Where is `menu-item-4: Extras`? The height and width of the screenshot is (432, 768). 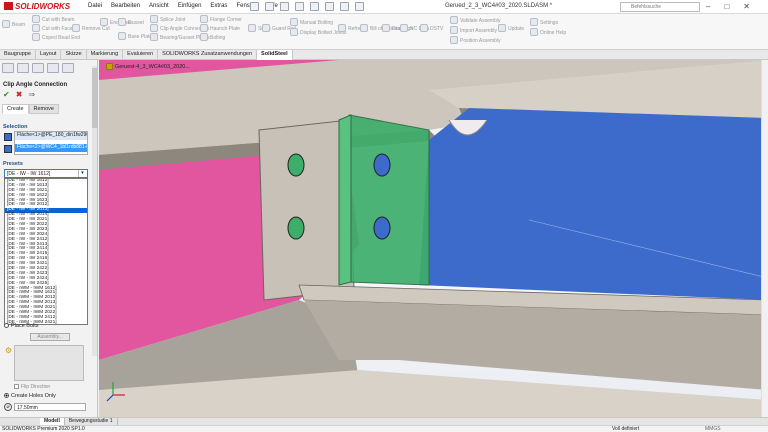
menu-item-4: Extras is located at coordinates (218, 6).